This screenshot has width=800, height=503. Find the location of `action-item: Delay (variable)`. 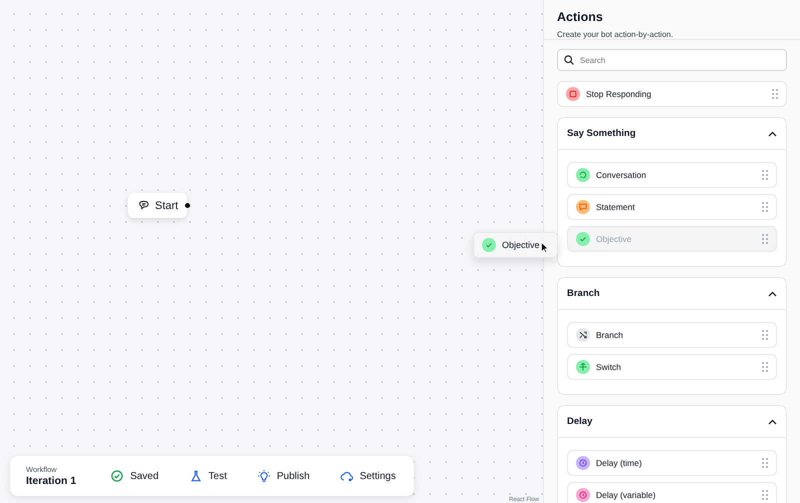

action-item: Delay (variable) is located at coordinates (672, 492).